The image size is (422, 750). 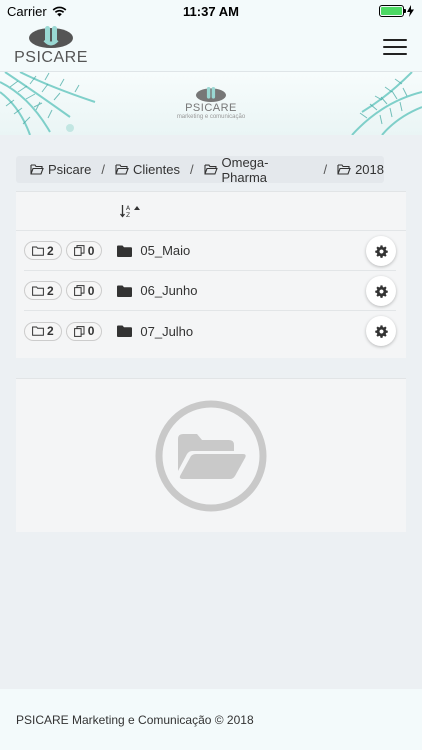 What do you see at coordinates (132, 211) in the screenshot?
I see `sort-alpha-asc-icon: A Z` at bounding box center [132, 211].